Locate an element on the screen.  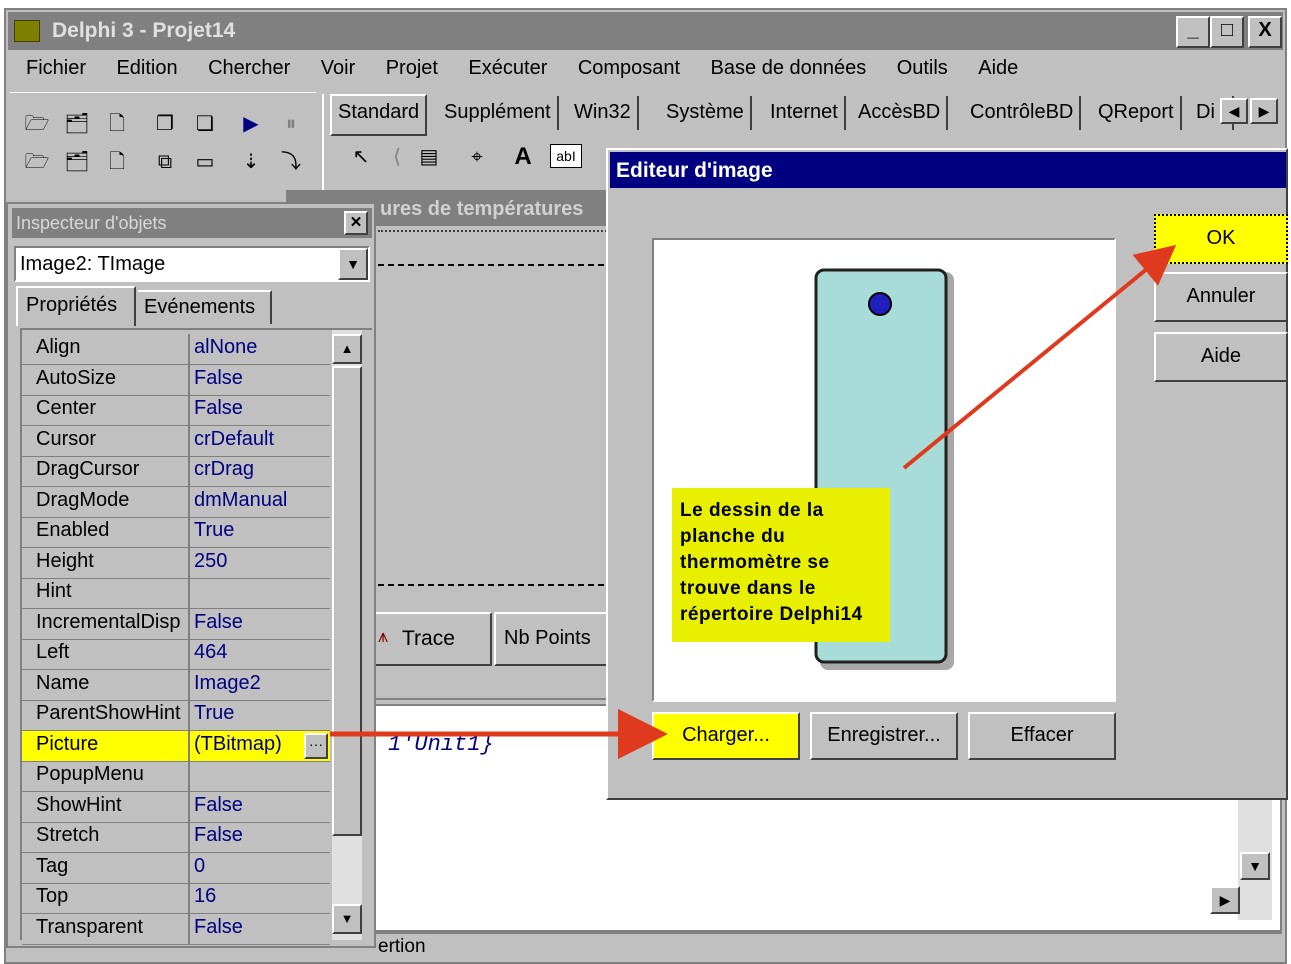
property-row: ParentShowHint True is located at coordinates (176, 715).